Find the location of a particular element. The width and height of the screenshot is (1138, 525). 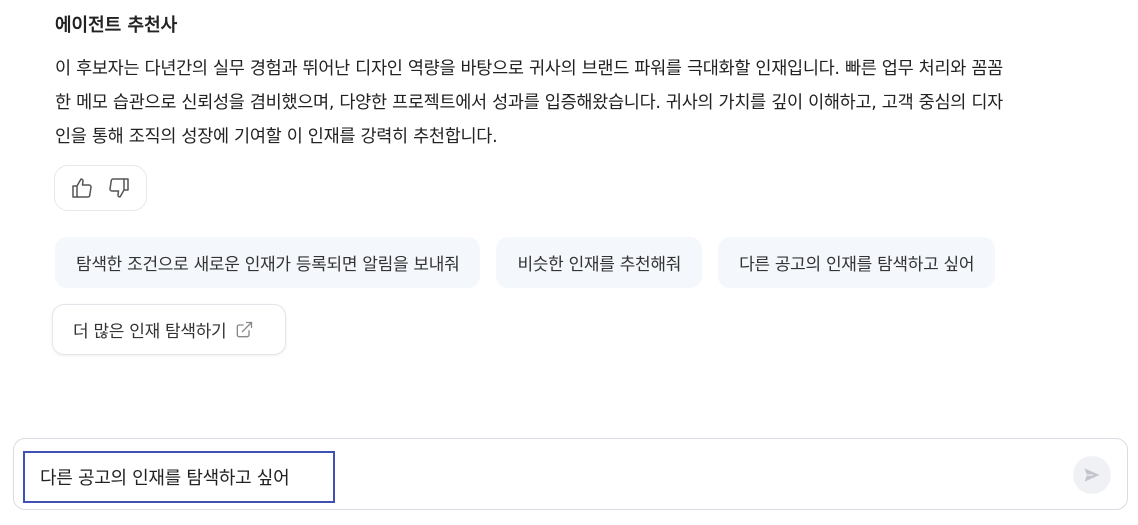

external-link-icon is located at coordinates (245, 329).